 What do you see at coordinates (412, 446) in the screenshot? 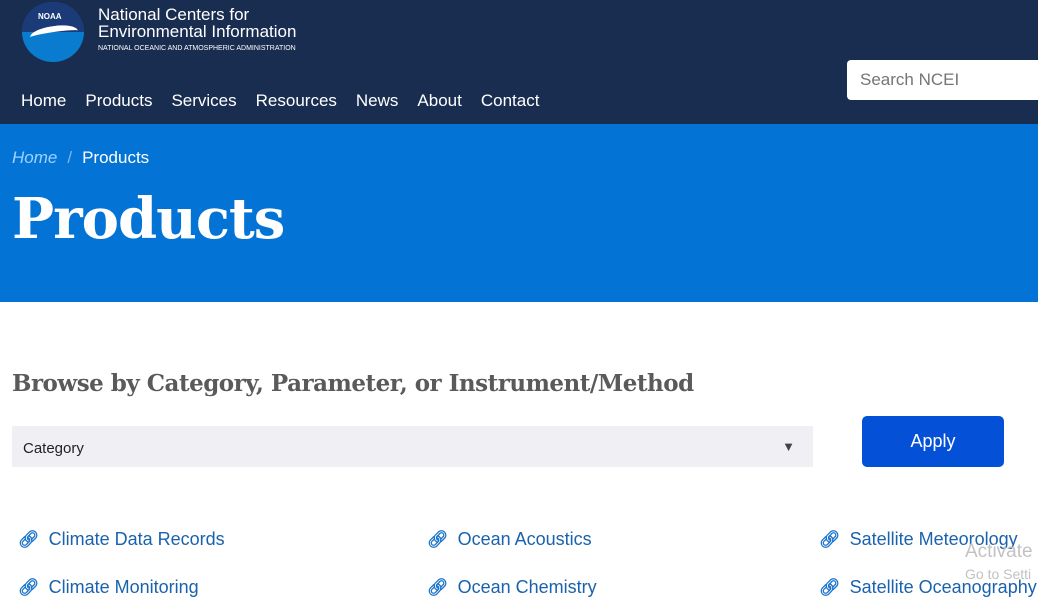
I see `category-select: Category ▼` at bounding box center [412, 446].